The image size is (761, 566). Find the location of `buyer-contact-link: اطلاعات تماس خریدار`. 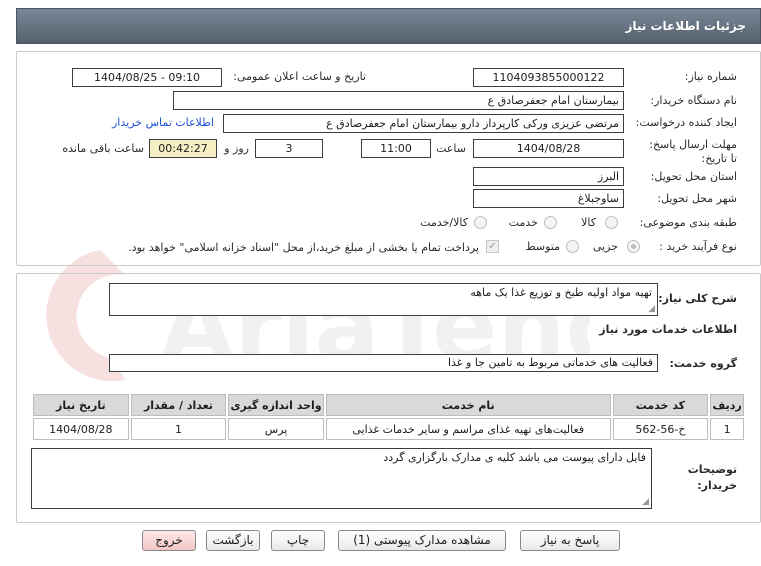

buyer-contact-link: اطلاعات تماس خریدار is located at coordinates (163, 122).